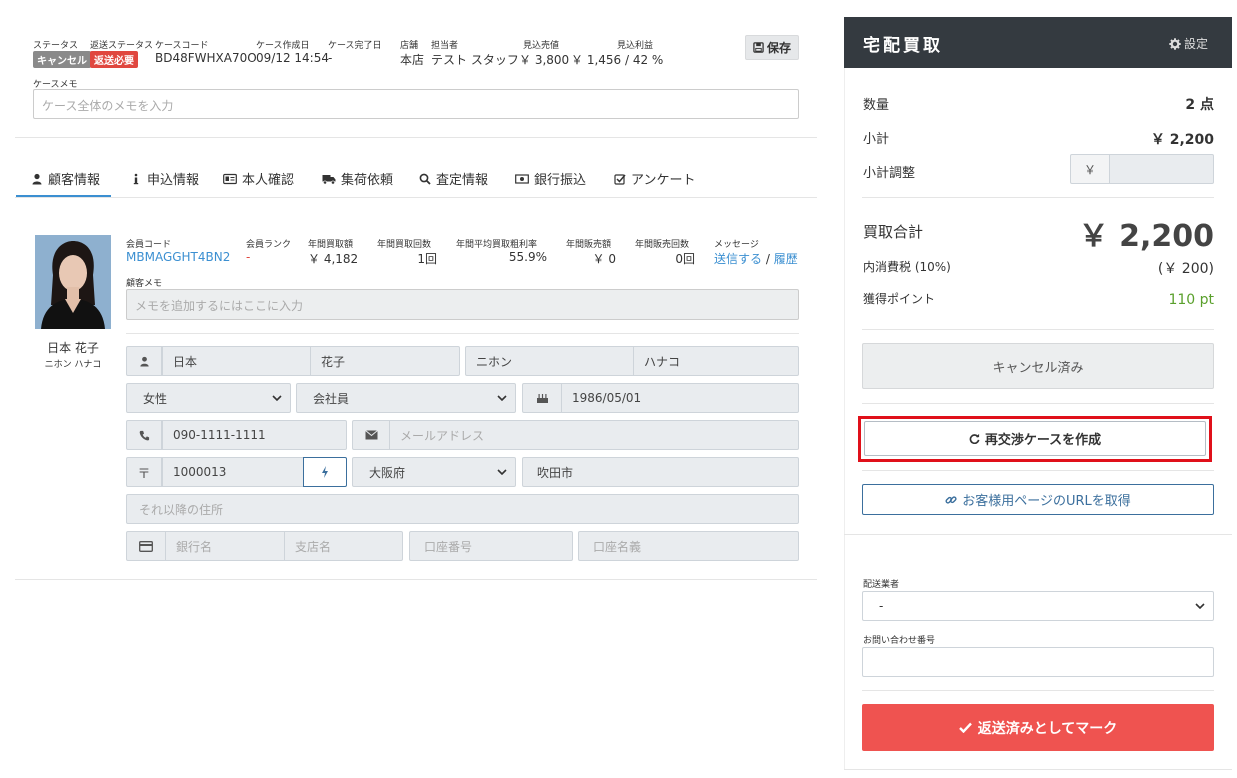 The width and height of the screenshot is (1237, 778). Describe the element at coordinates (416, 104) in the screenshot. I see `case-memo-textarea: ケース全体のメモを入力` at that location.